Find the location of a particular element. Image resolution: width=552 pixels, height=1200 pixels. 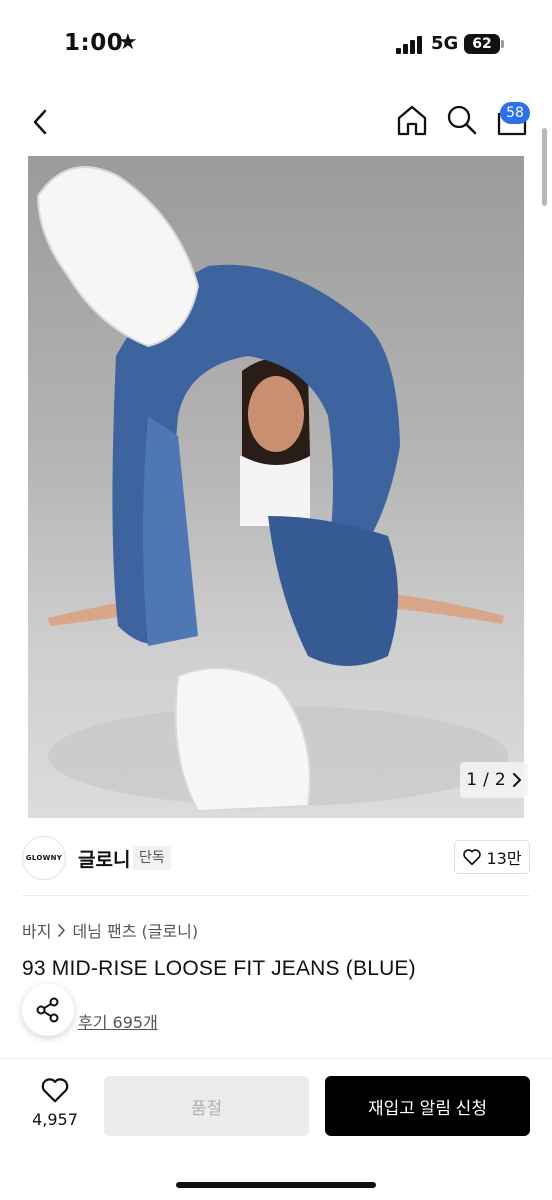

share-button is located at coordinates (48, 1010).